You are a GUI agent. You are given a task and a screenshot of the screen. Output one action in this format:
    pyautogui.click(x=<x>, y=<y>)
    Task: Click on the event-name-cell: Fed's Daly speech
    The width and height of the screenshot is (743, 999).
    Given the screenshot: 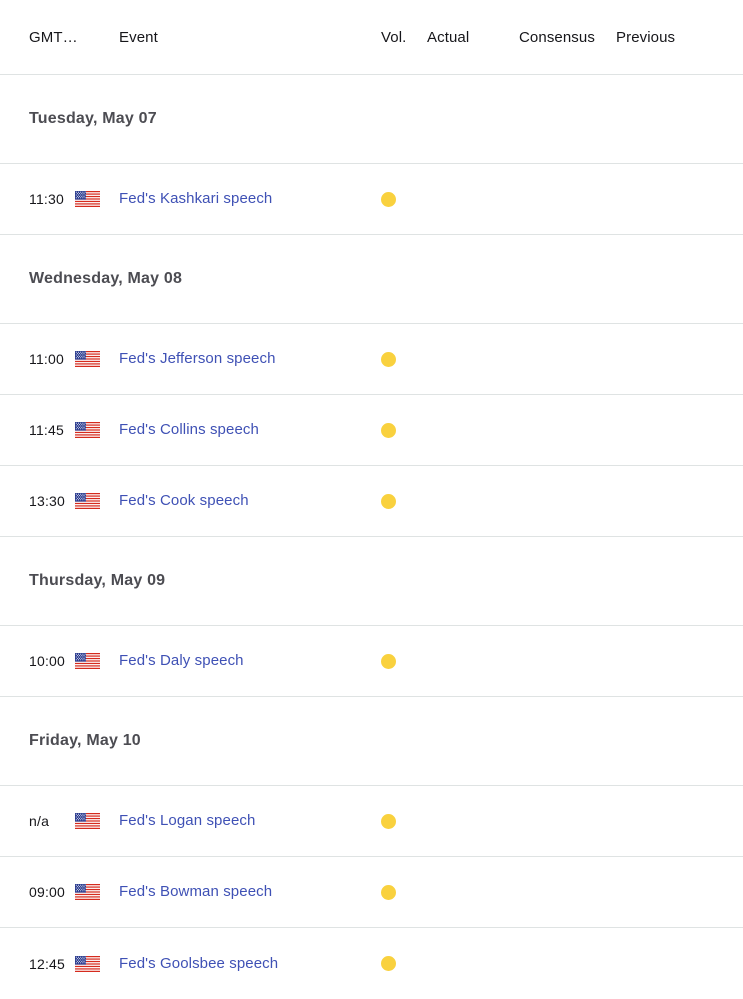 What is the action you would take?
    pyautogui.click(x=250, y=661)
    